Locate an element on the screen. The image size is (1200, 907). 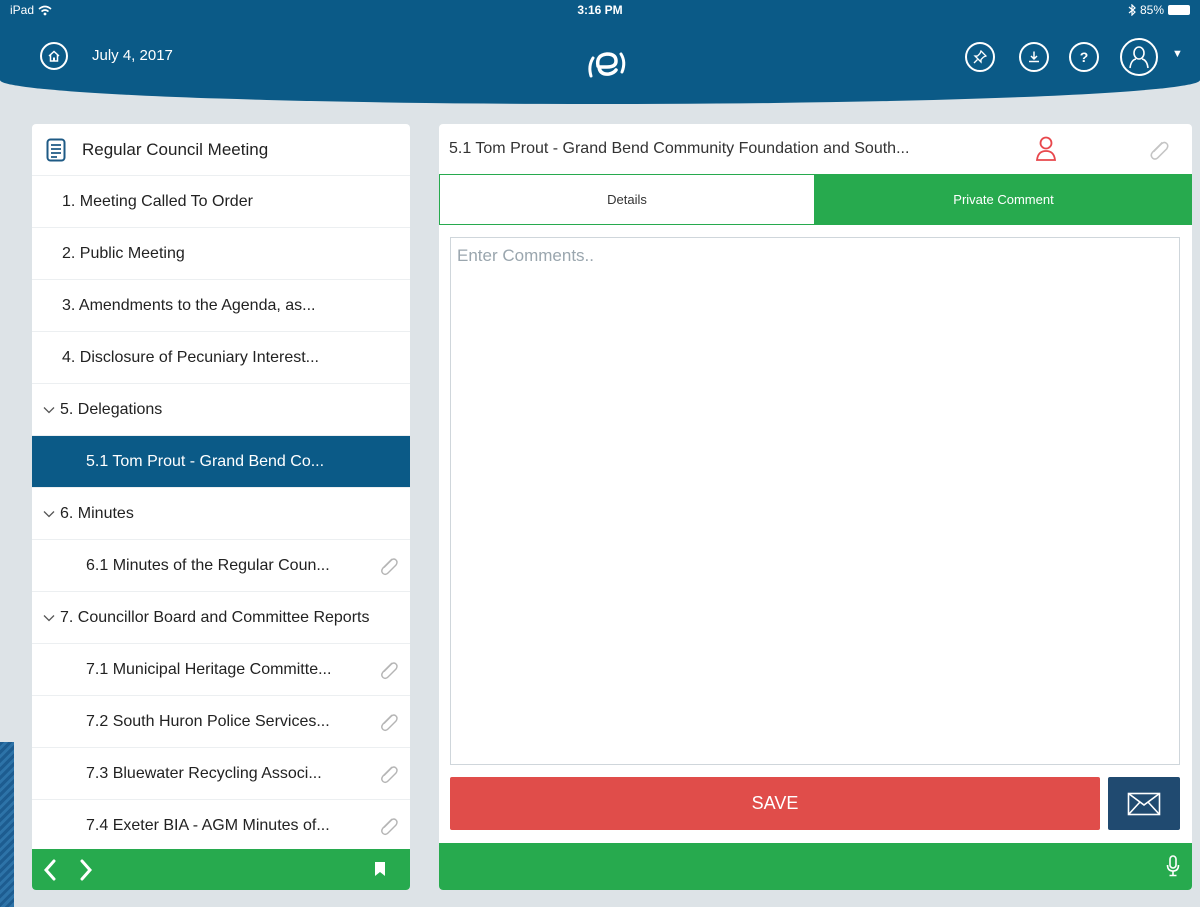
profile-caret-icon: ▼ is located at coordinates (1177, 54).